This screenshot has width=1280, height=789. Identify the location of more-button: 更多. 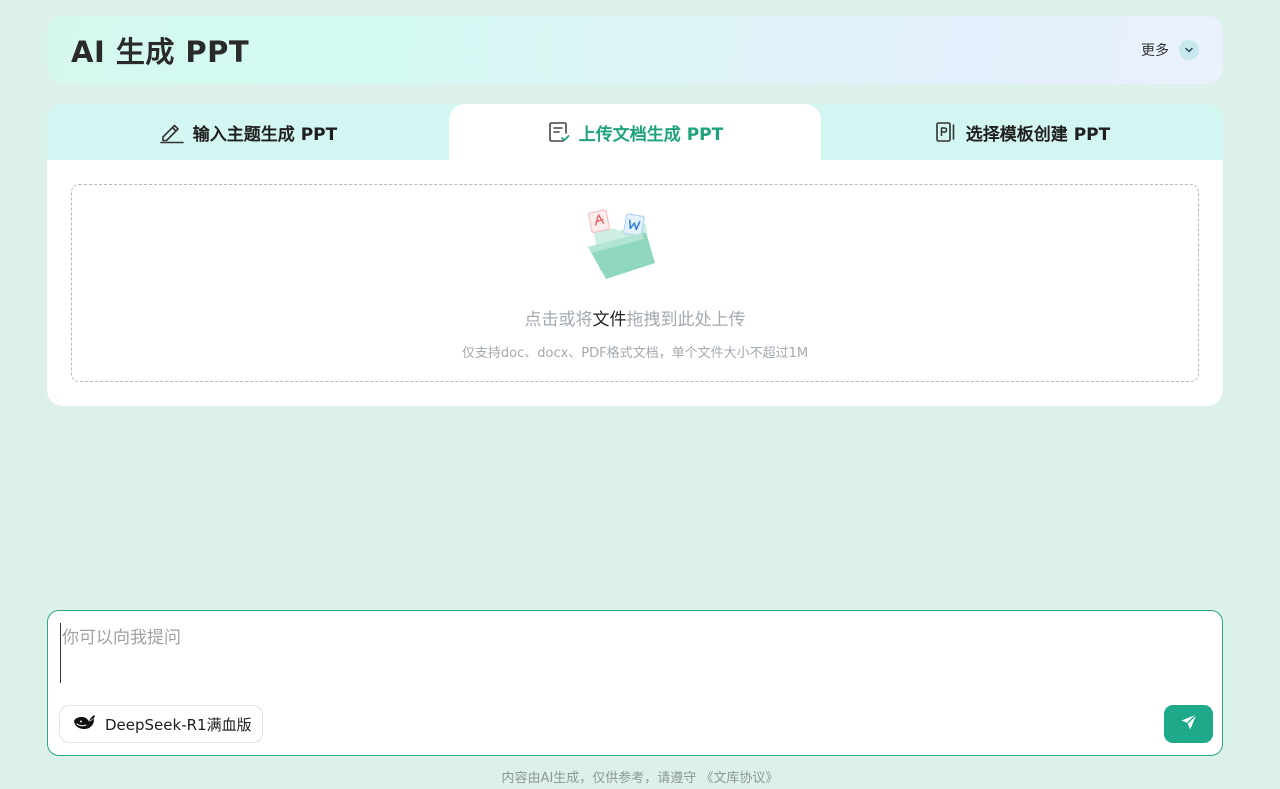
(1170, 50).